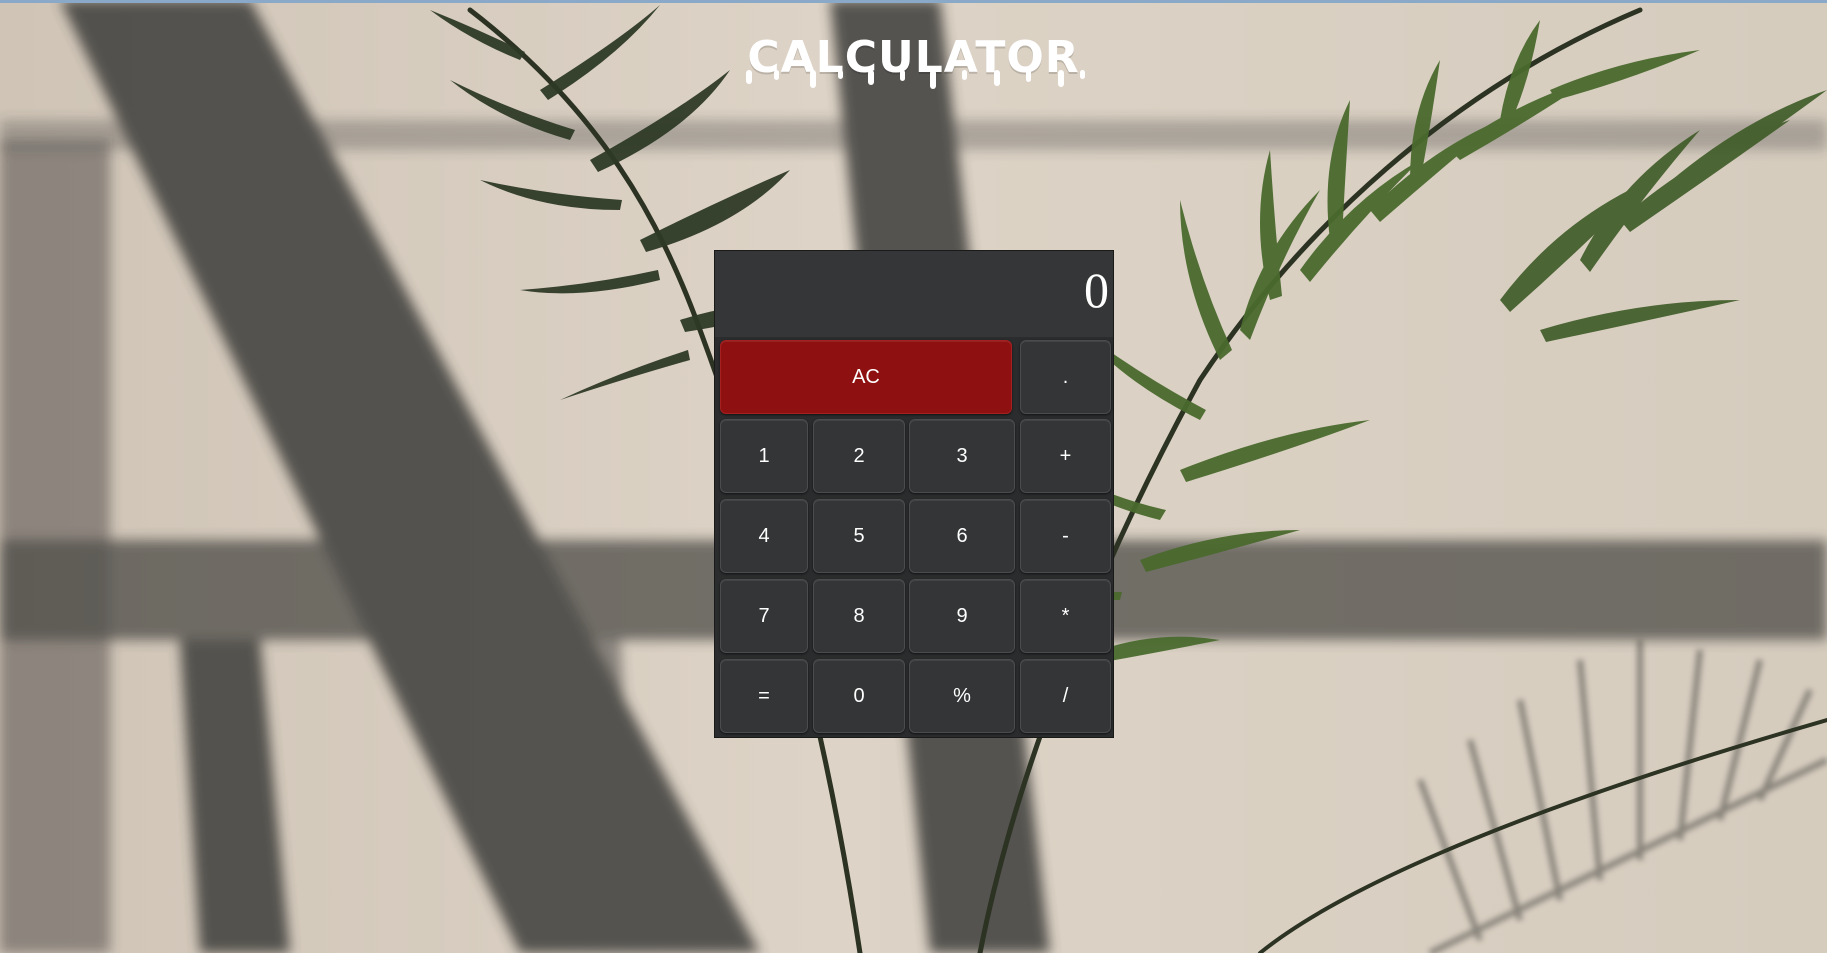 This screenshot has height=953, width=1827. Describe the element at coordinates (1096, 290) in the screenshot. I see `display-value: 0` at that location.